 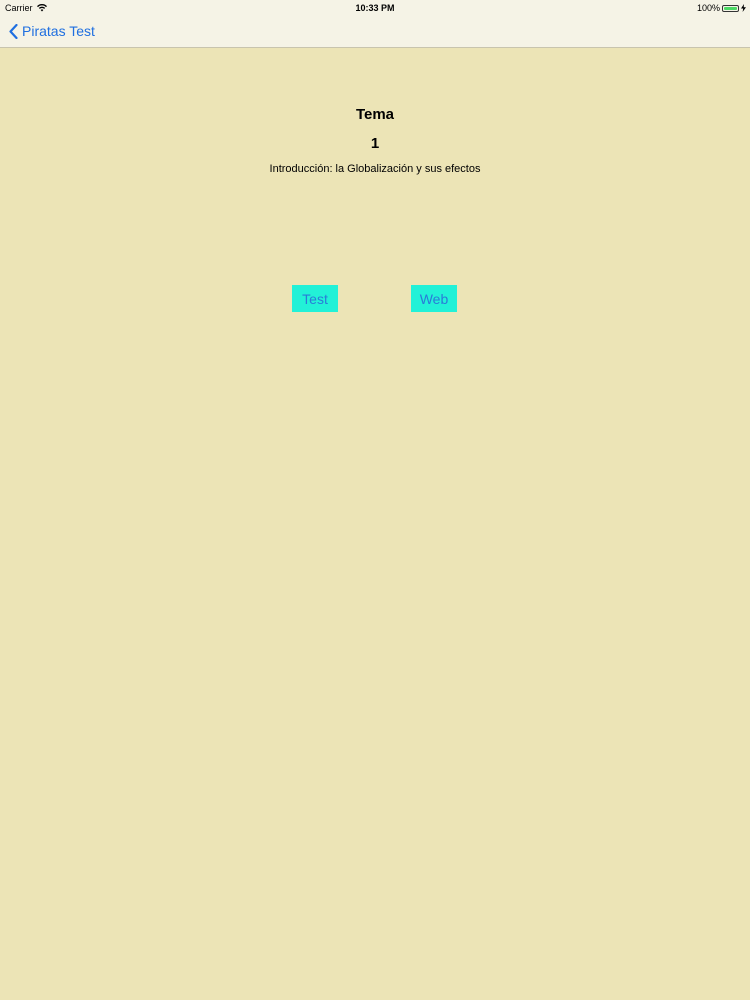 I want to click on battery-icon, so click(x=730, y=8).